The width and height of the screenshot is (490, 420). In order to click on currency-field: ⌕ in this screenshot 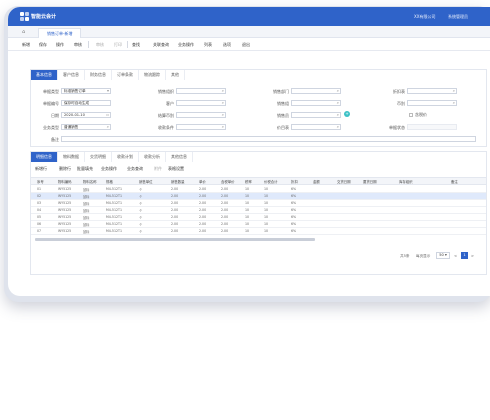, I will do `click(432, 103)`.